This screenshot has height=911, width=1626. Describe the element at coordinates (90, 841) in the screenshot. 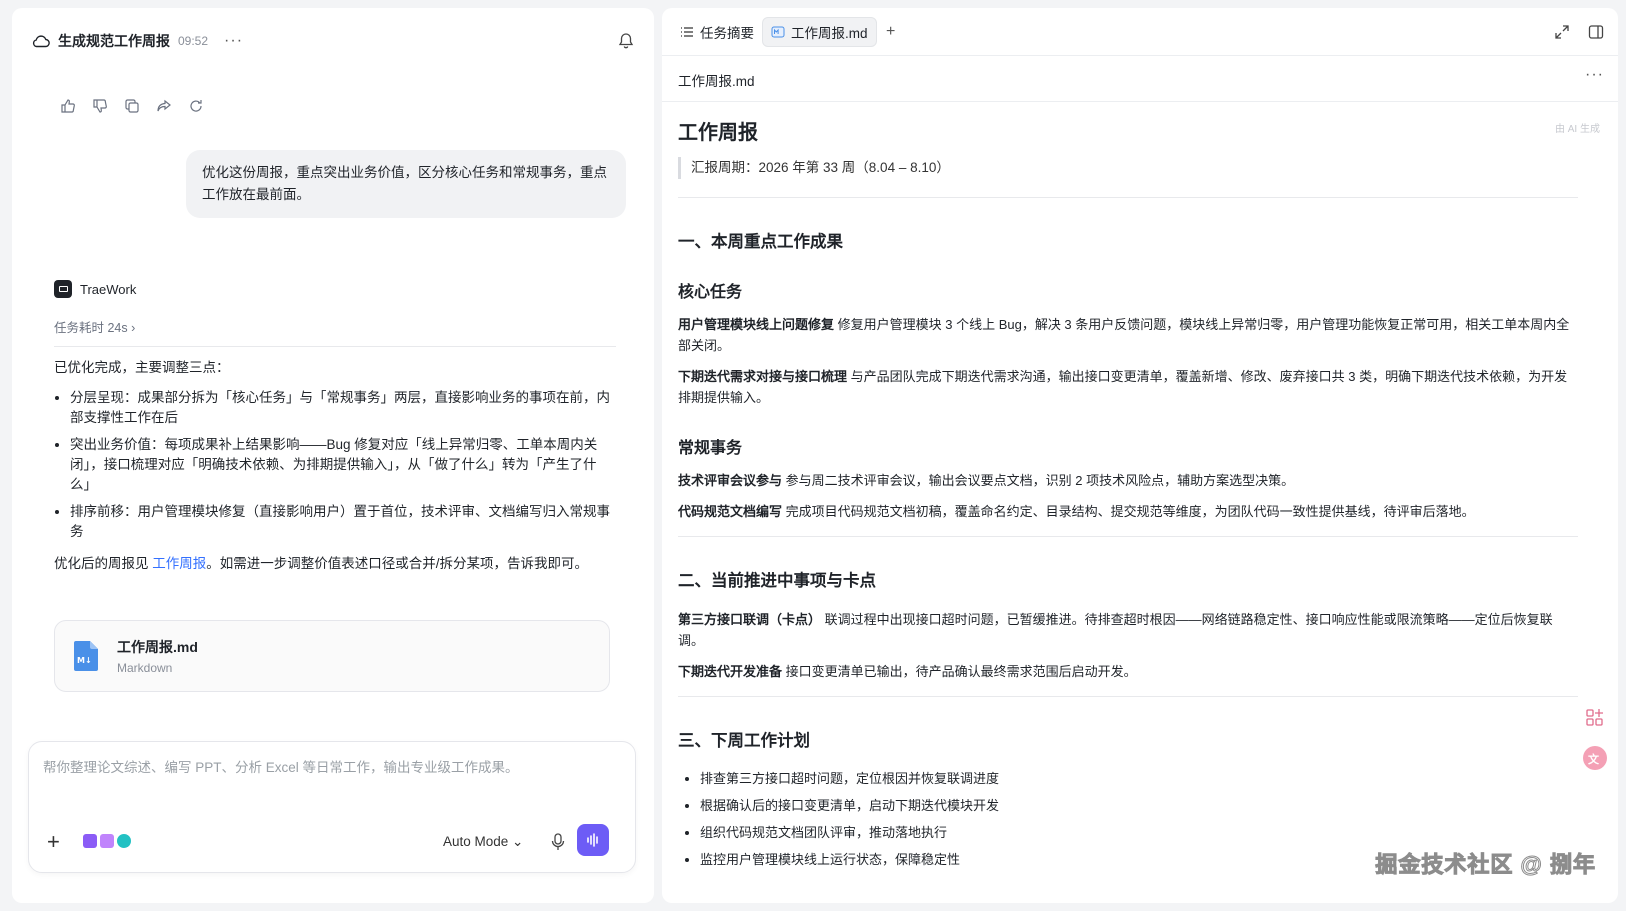

I see `video-app-icon` at that location.